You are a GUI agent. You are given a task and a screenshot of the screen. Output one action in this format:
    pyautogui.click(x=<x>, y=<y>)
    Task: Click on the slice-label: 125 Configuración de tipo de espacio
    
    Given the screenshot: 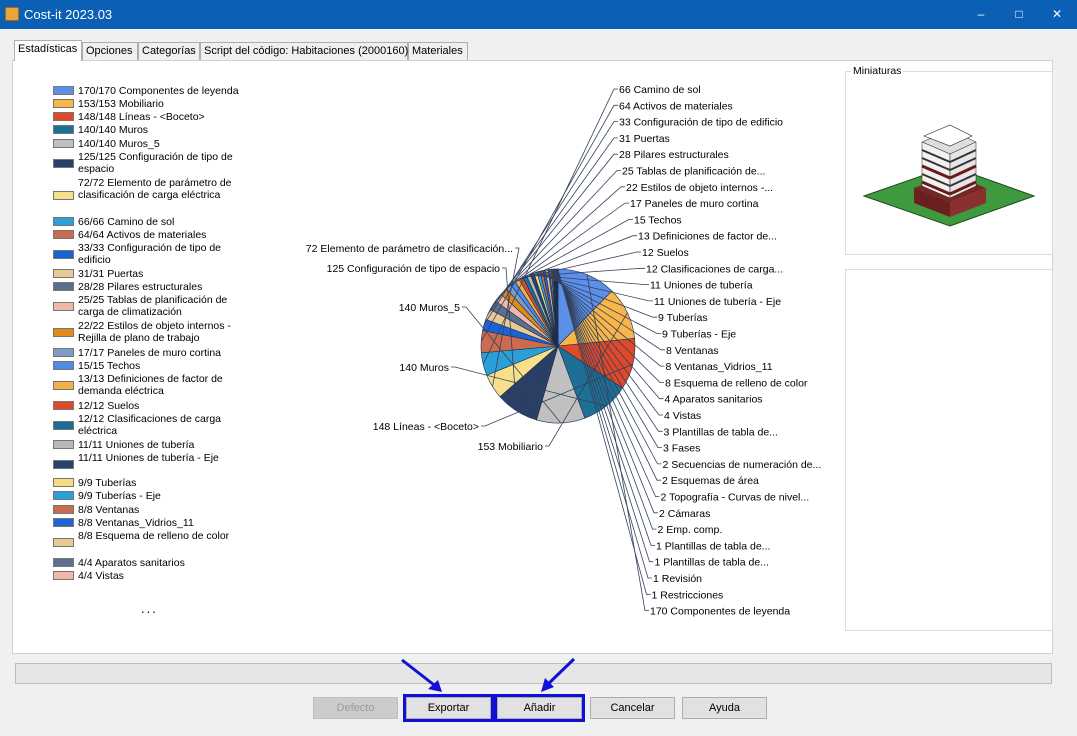 What is the action you would take?
    pyautogui.click(x=414, y=269)
    